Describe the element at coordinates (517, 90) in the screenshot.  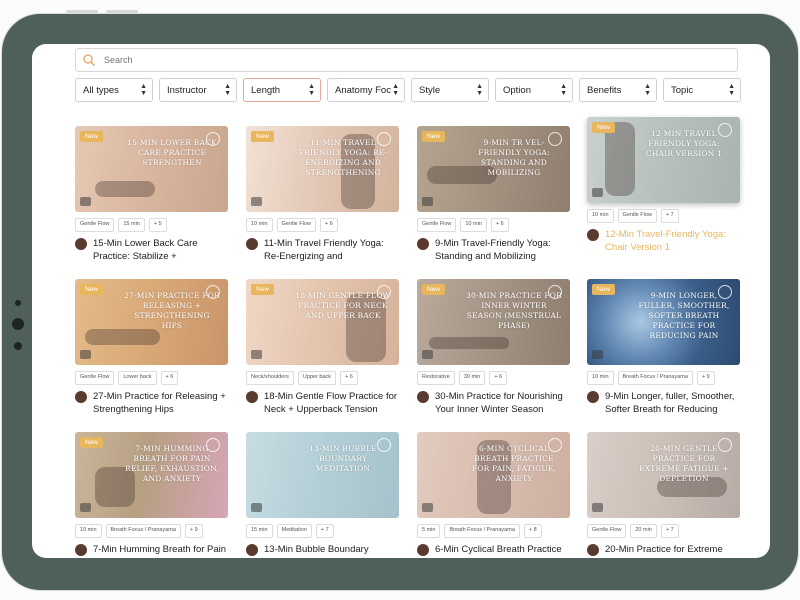
I see `filter-label: Option` at that location.